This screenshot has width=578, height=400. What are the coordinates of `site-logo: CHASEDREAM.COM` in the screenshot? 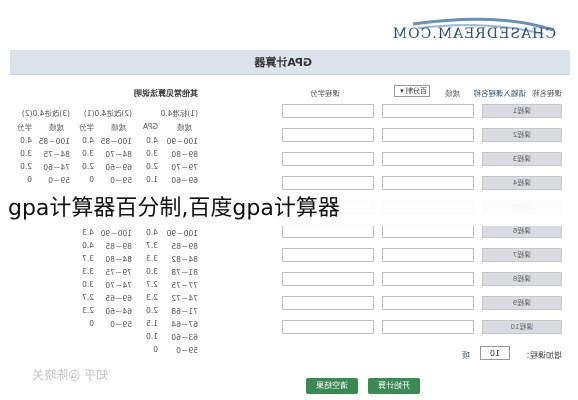 It's located at (480, 28).